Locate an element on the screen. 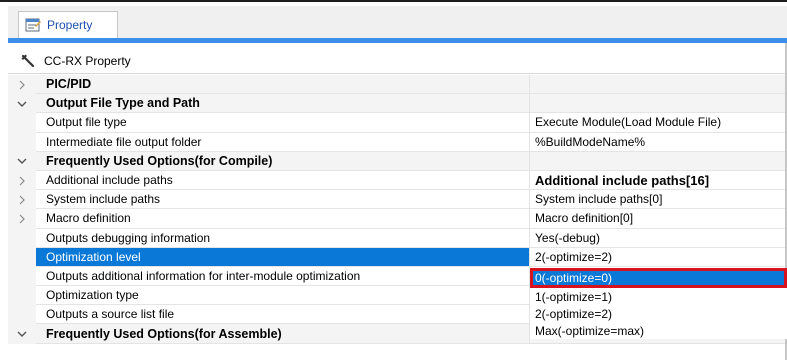 The width and height of the screenshot is (787, 360). dropdown-option: 0(-optimize=0) is located at coordinates (658, 278).